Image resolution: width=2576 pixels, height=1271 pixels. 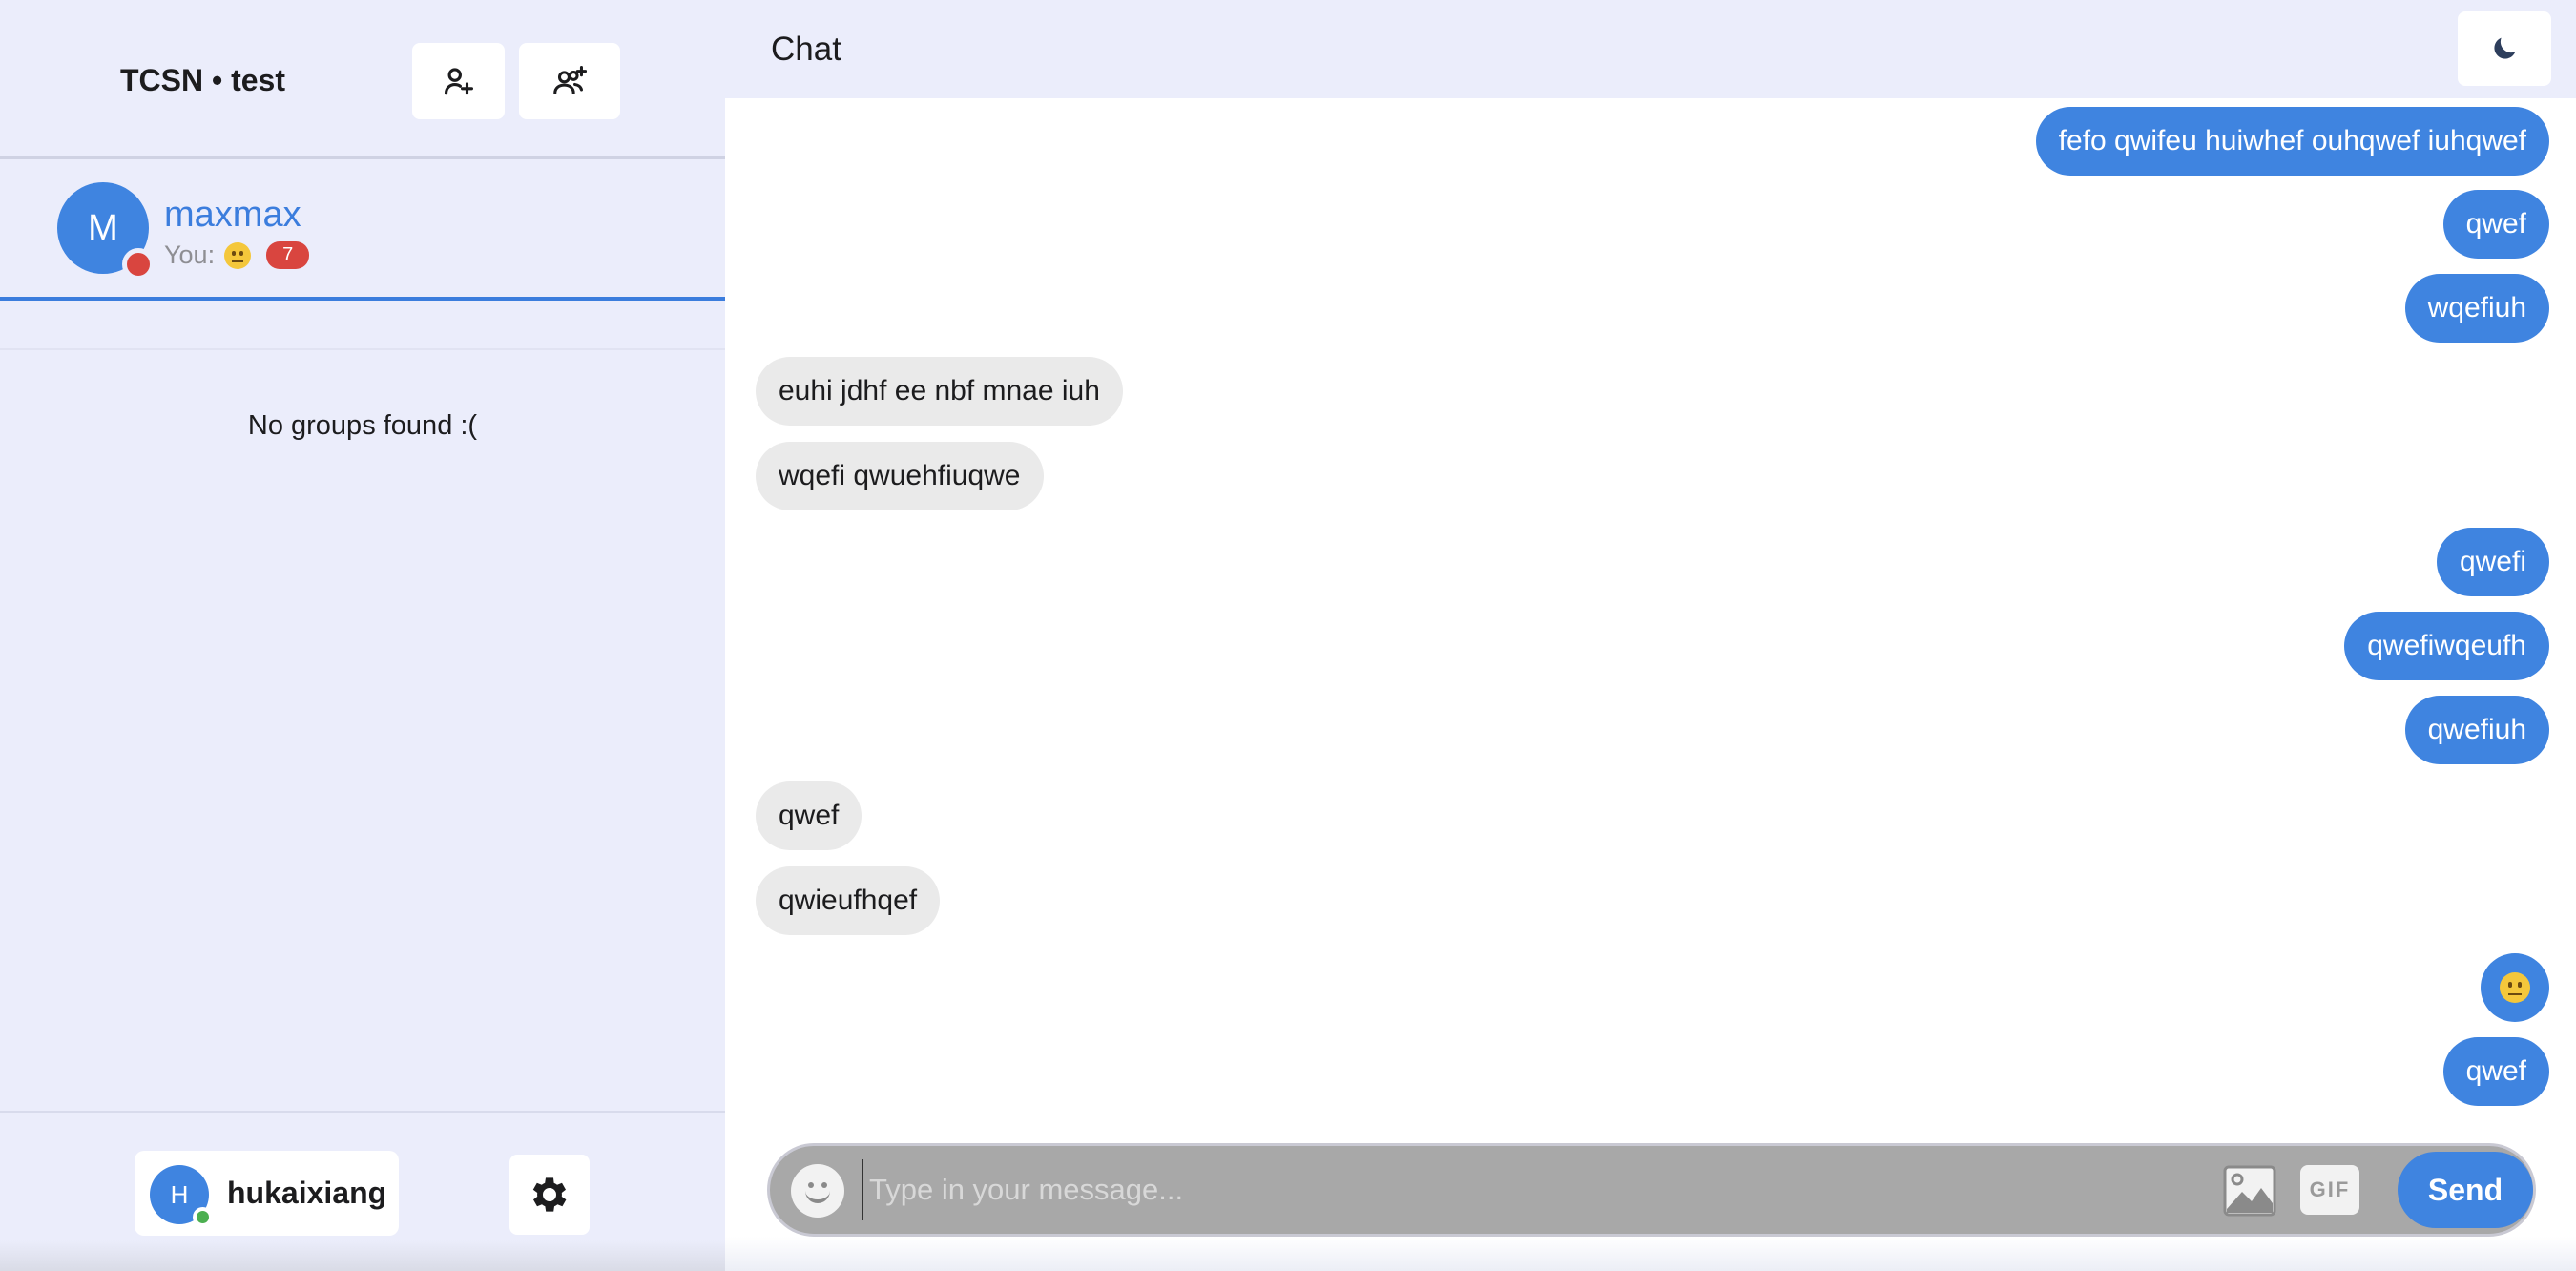 What do you see at coordinates (362, 231) in the screenshot?
I see `chat-list-item-maxmax: M maxmax You: 7` at bounding box center [362, 231].